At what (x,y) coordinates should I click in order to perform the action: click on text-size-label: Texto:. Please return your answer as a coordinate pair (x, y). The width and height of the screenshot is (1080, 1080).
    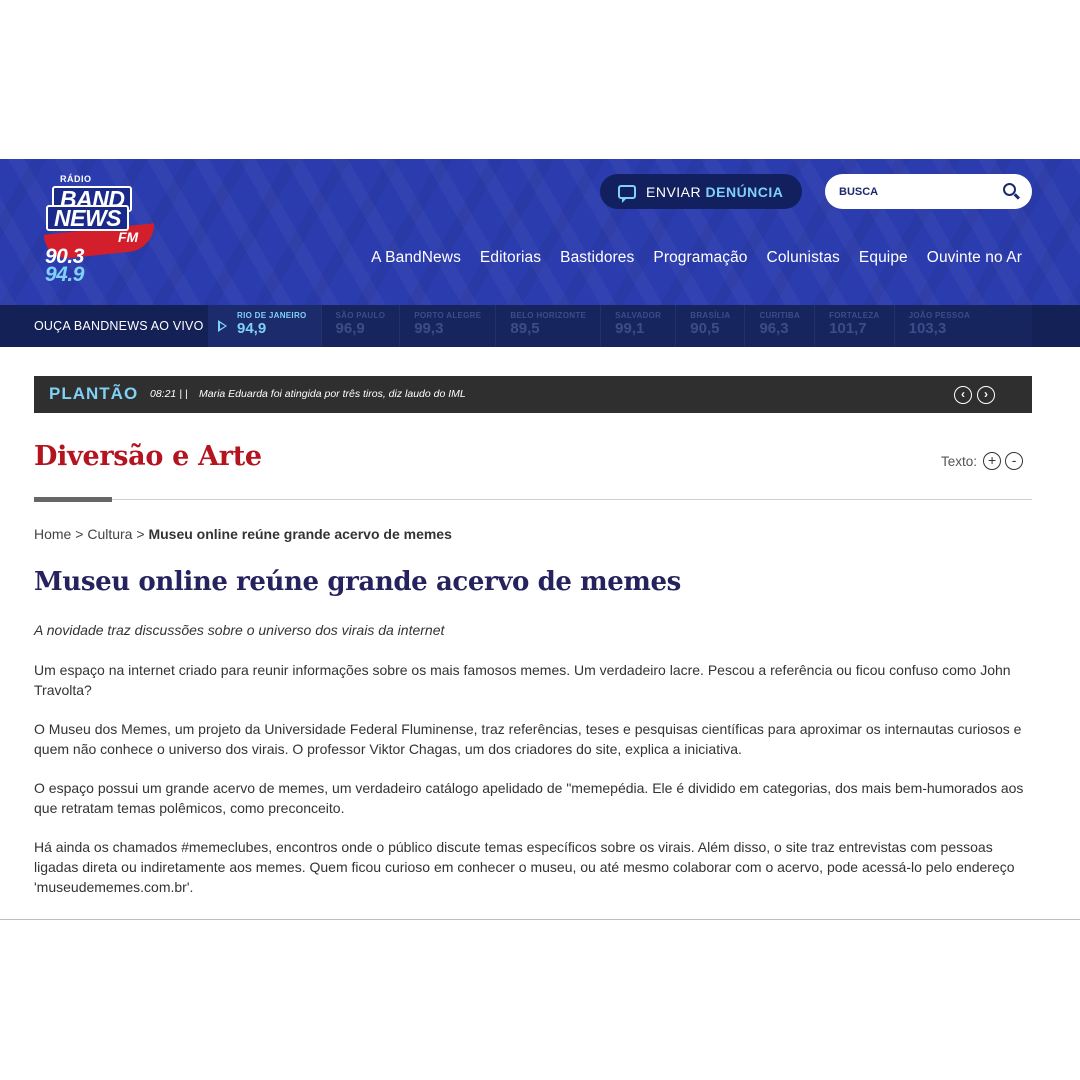
    Looking at the image, I should click on (959, 461).